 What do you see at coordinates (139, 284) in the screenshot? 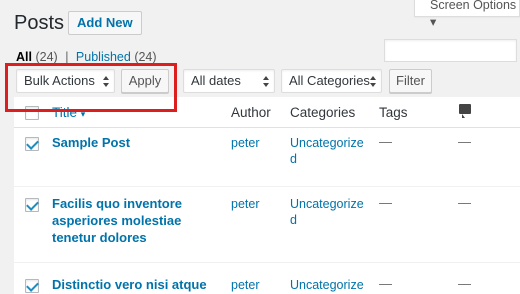
I see `post-title-link: Distinctio vero nisi atque` at bounding box center [139, 284].